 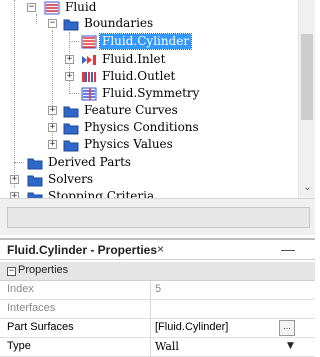 I want to click on tree-item-label: Fluid.Cylinder, so click(x=145, y=41).